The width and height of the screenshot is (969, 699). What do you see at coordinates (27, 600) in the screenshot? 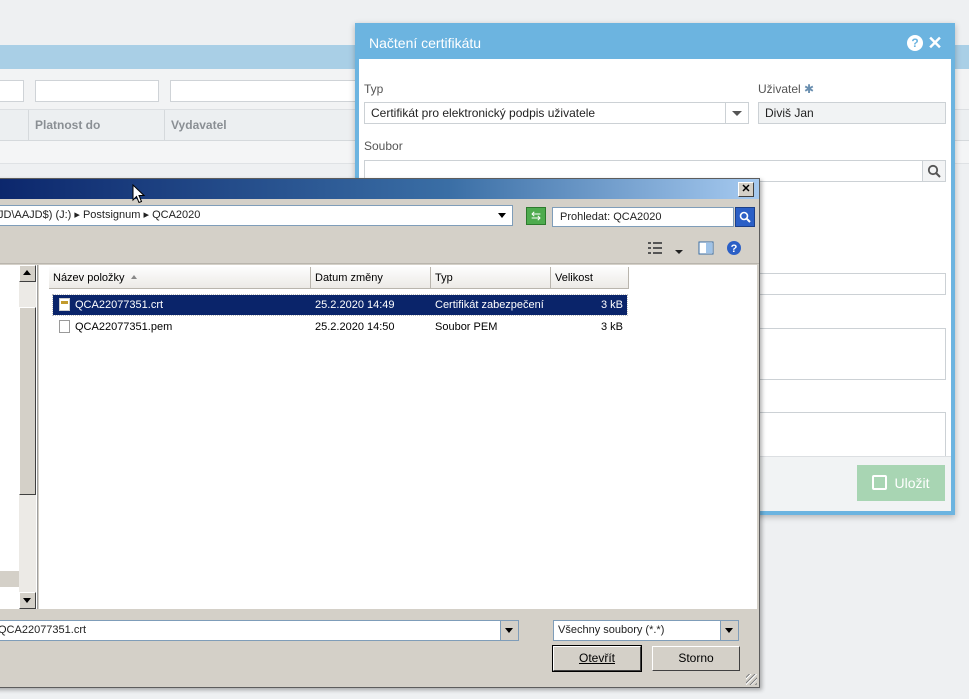
I see `scroll-down-icon` at bounding box center [27, 600].